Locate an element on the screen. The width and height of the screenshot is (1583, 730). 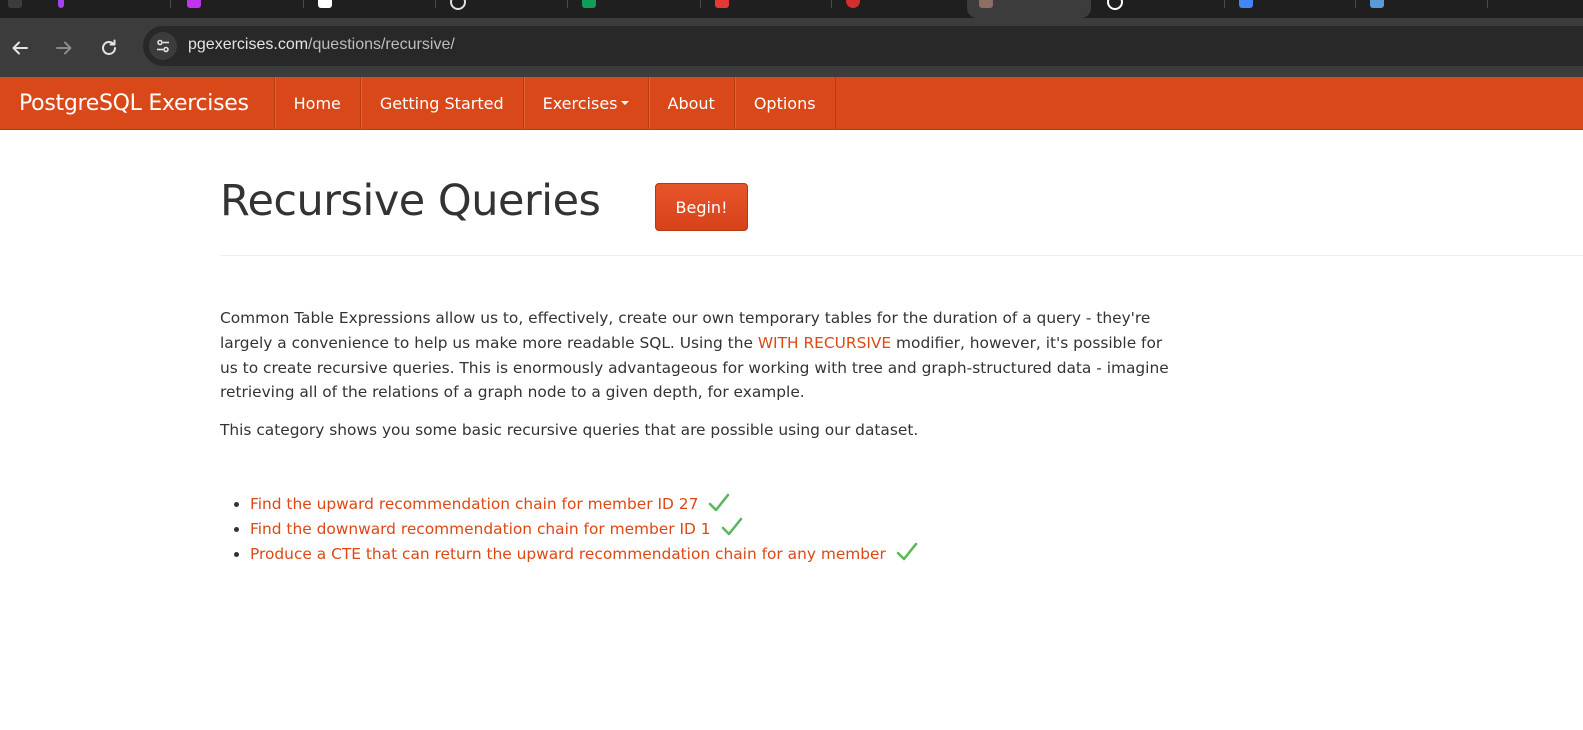
nav-about-link: About is located at coordinates (690, 103).